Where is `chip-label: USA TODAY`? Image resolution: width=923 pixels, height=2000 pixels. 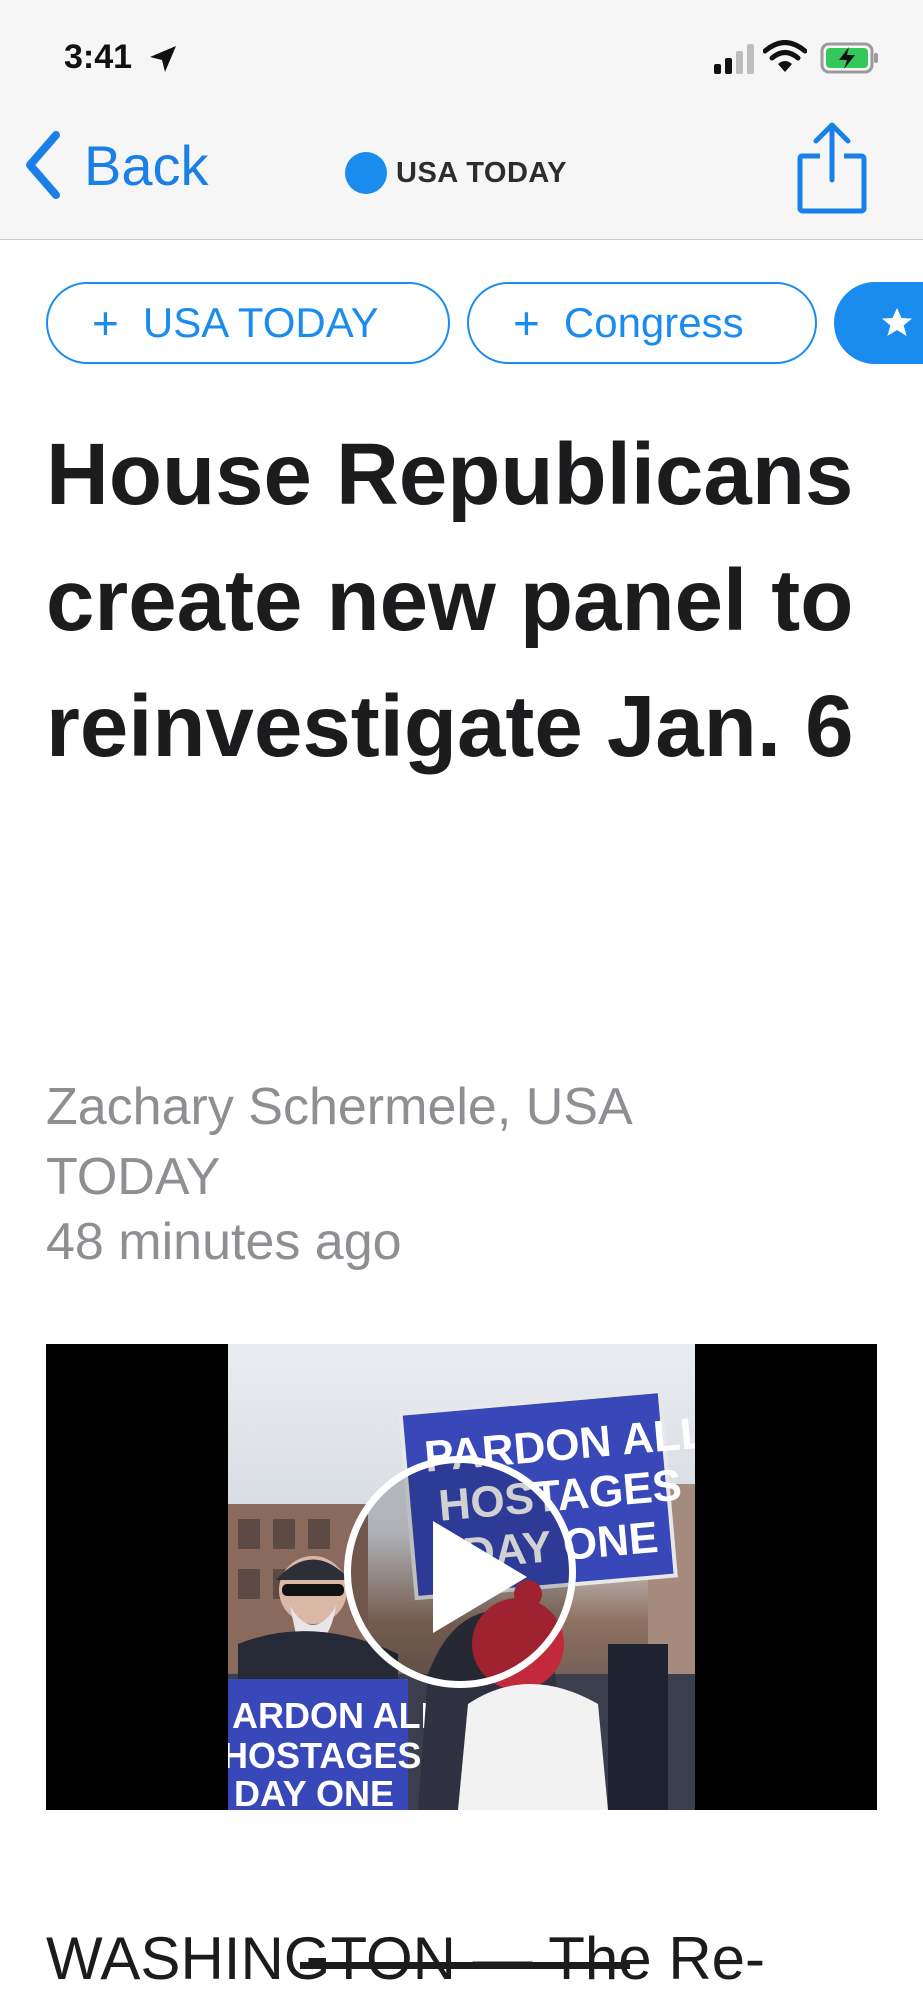
chip-label: USA TODAY is located at coordinates (260, 322).